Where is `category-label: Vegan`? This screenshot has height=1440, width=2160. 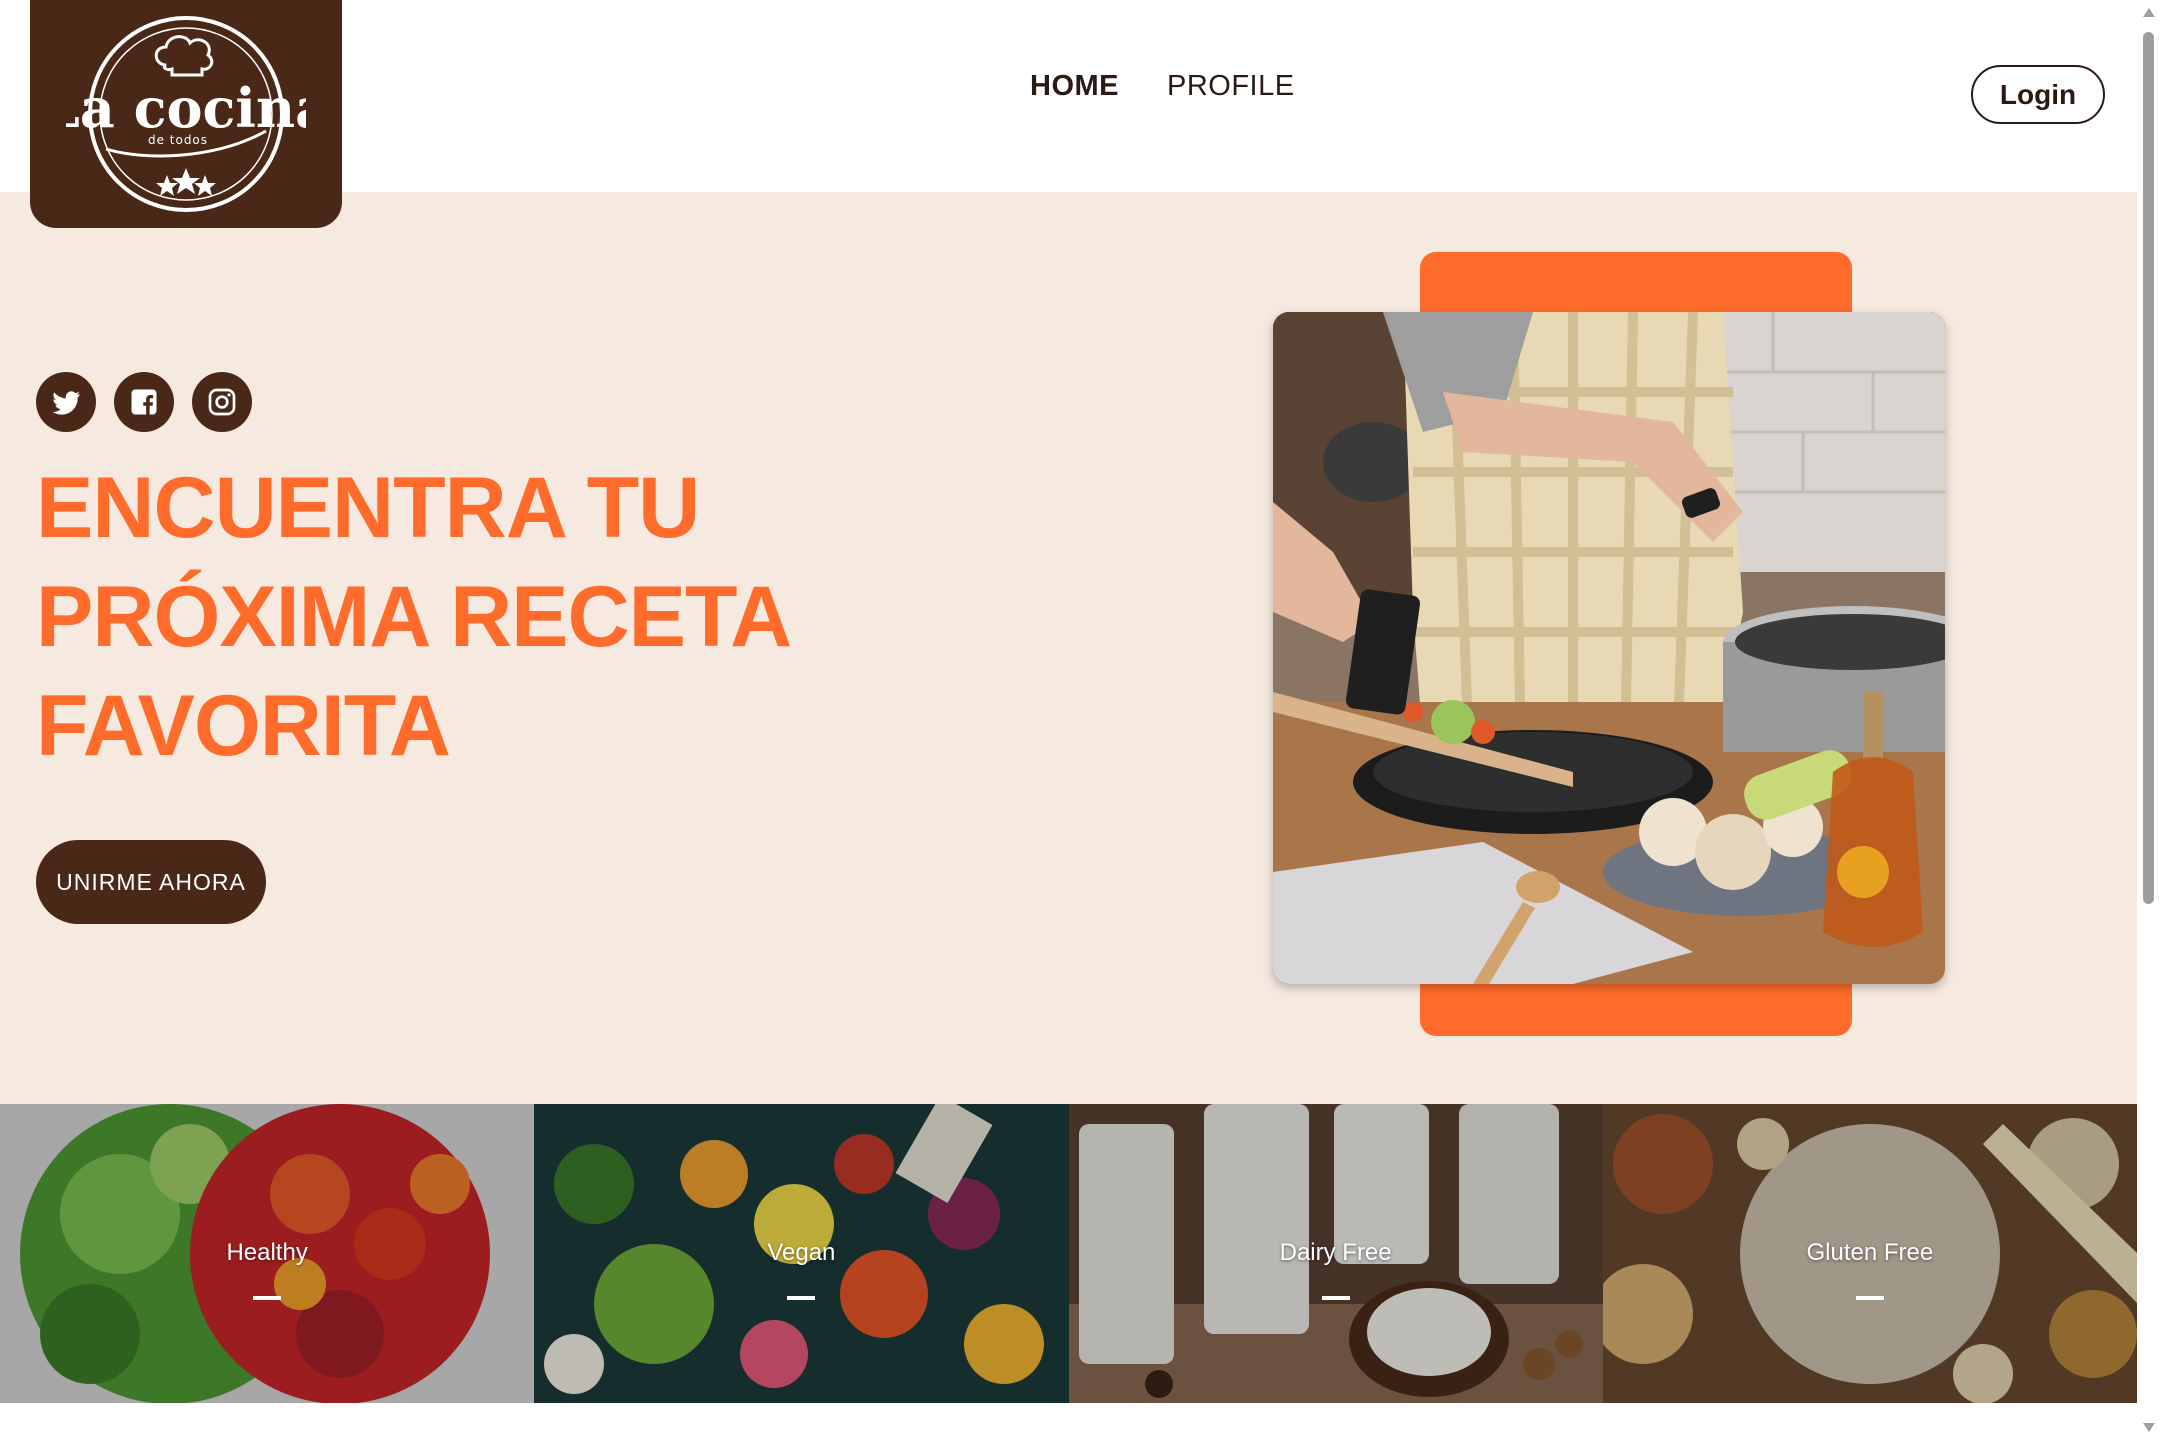 category-label: Vegan is located at coordinates (801, 1252).